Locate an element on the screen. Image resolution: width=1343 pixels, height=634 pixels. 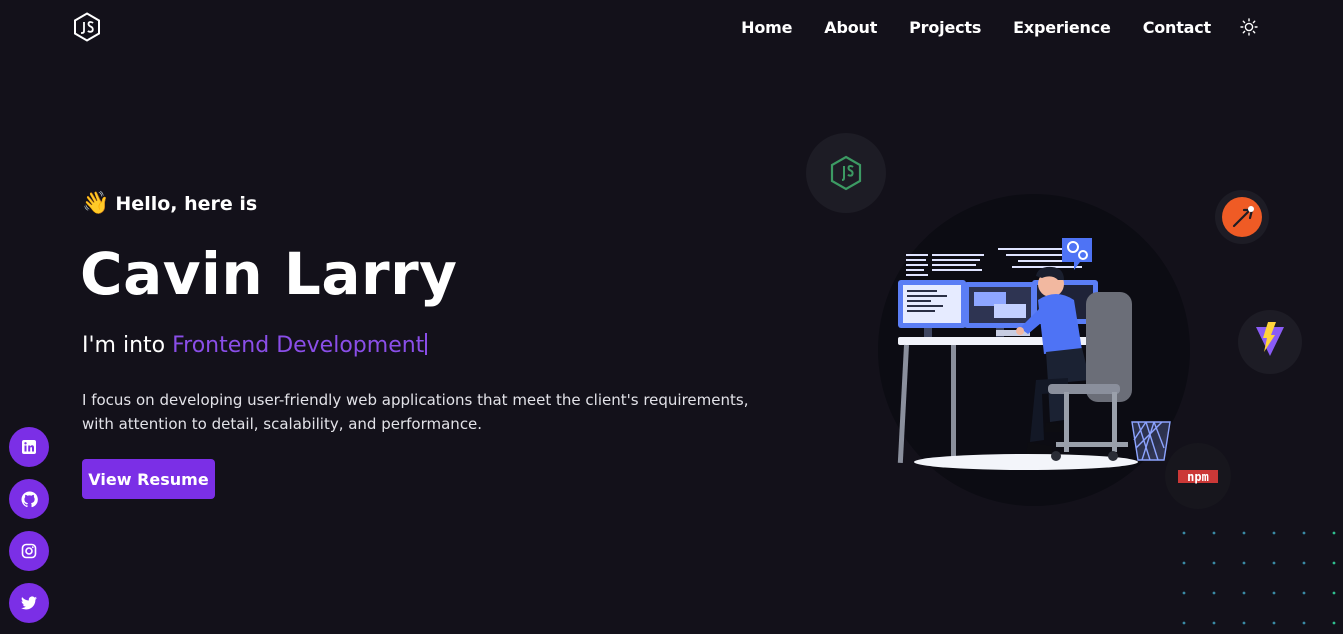
postman-icon is located at coordinates (1242, 217).